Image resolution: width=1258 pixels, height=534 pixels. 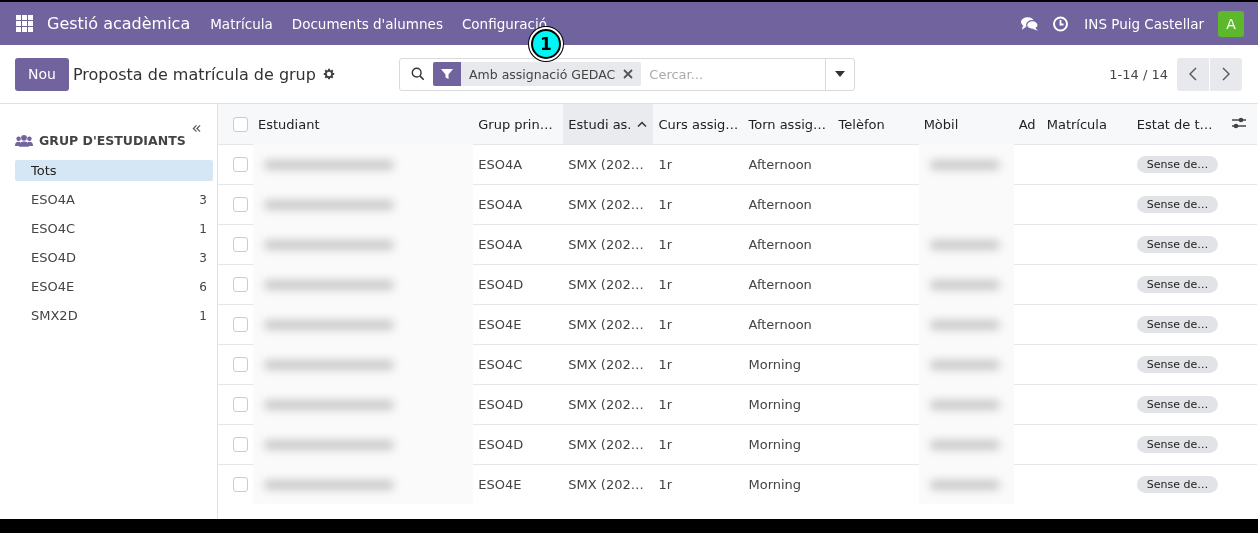 What do you see at coordinates (840, 74) in the screenshot?
I see `caret-icon` at bounding box center [840, 74].